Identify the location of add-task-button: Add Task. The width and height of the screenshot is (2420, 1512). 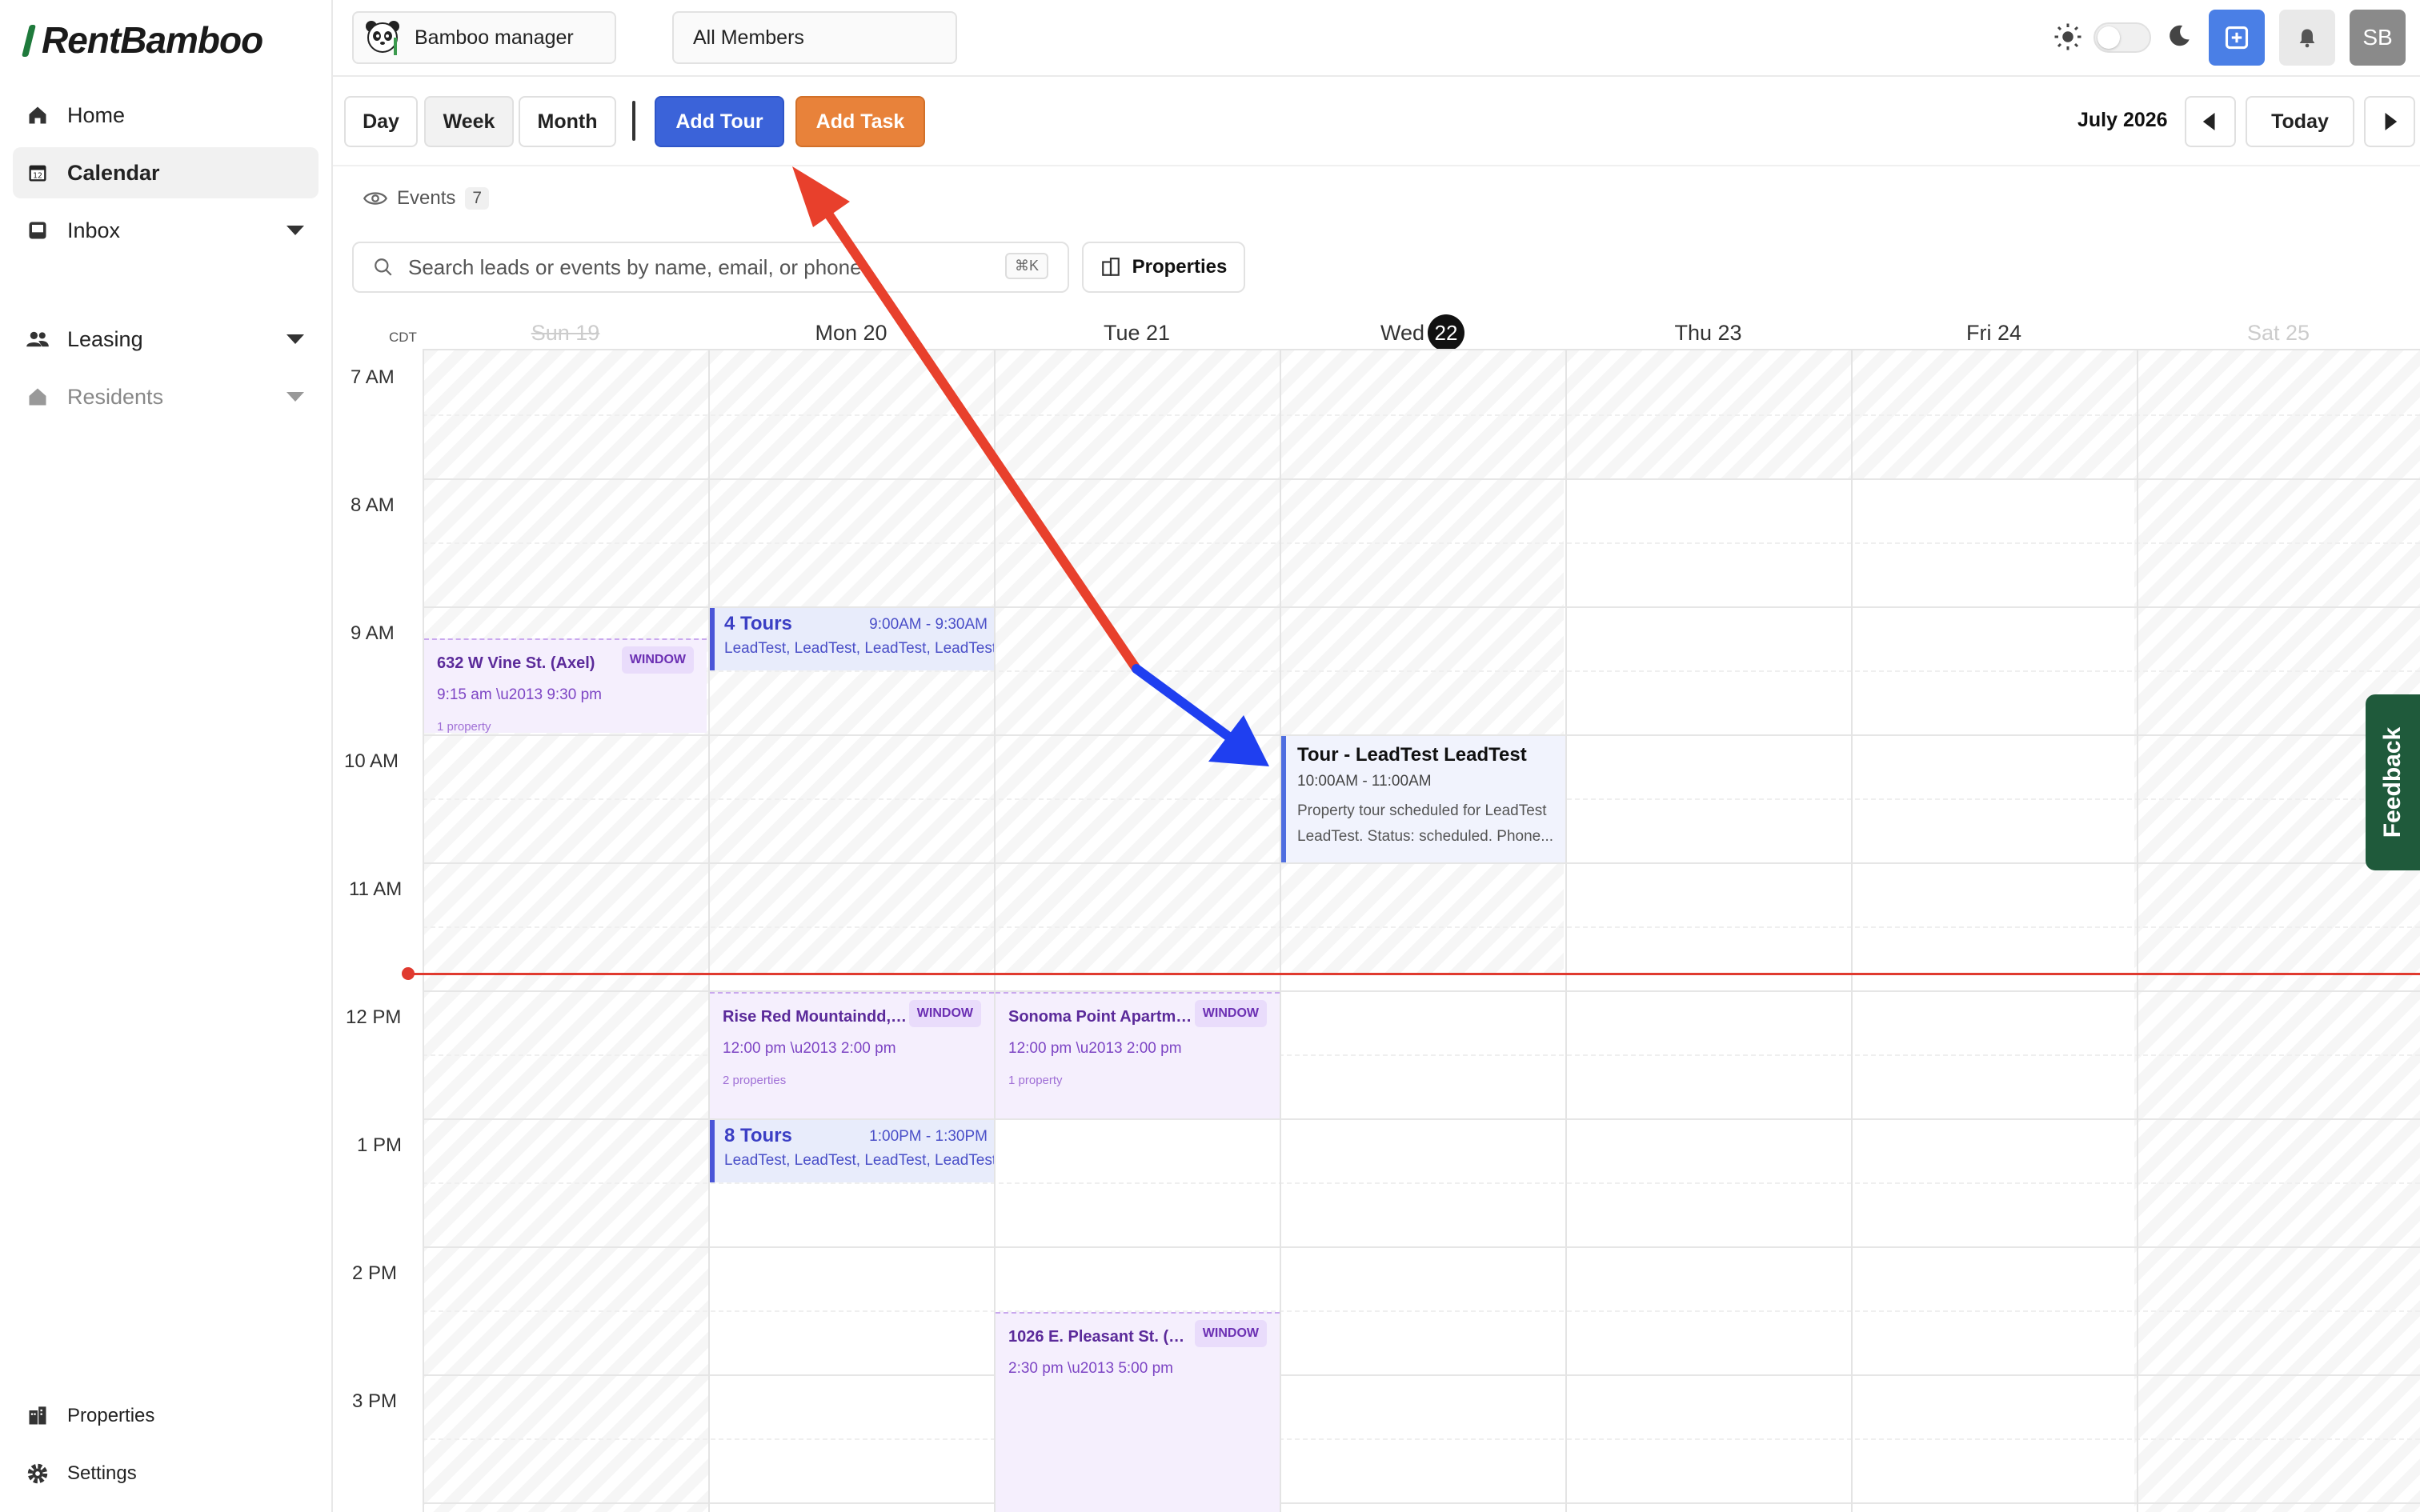
(860, 121).